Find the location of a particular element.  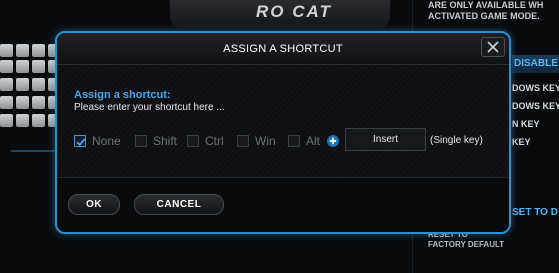

check-icon is located at coordinates (81, 142).